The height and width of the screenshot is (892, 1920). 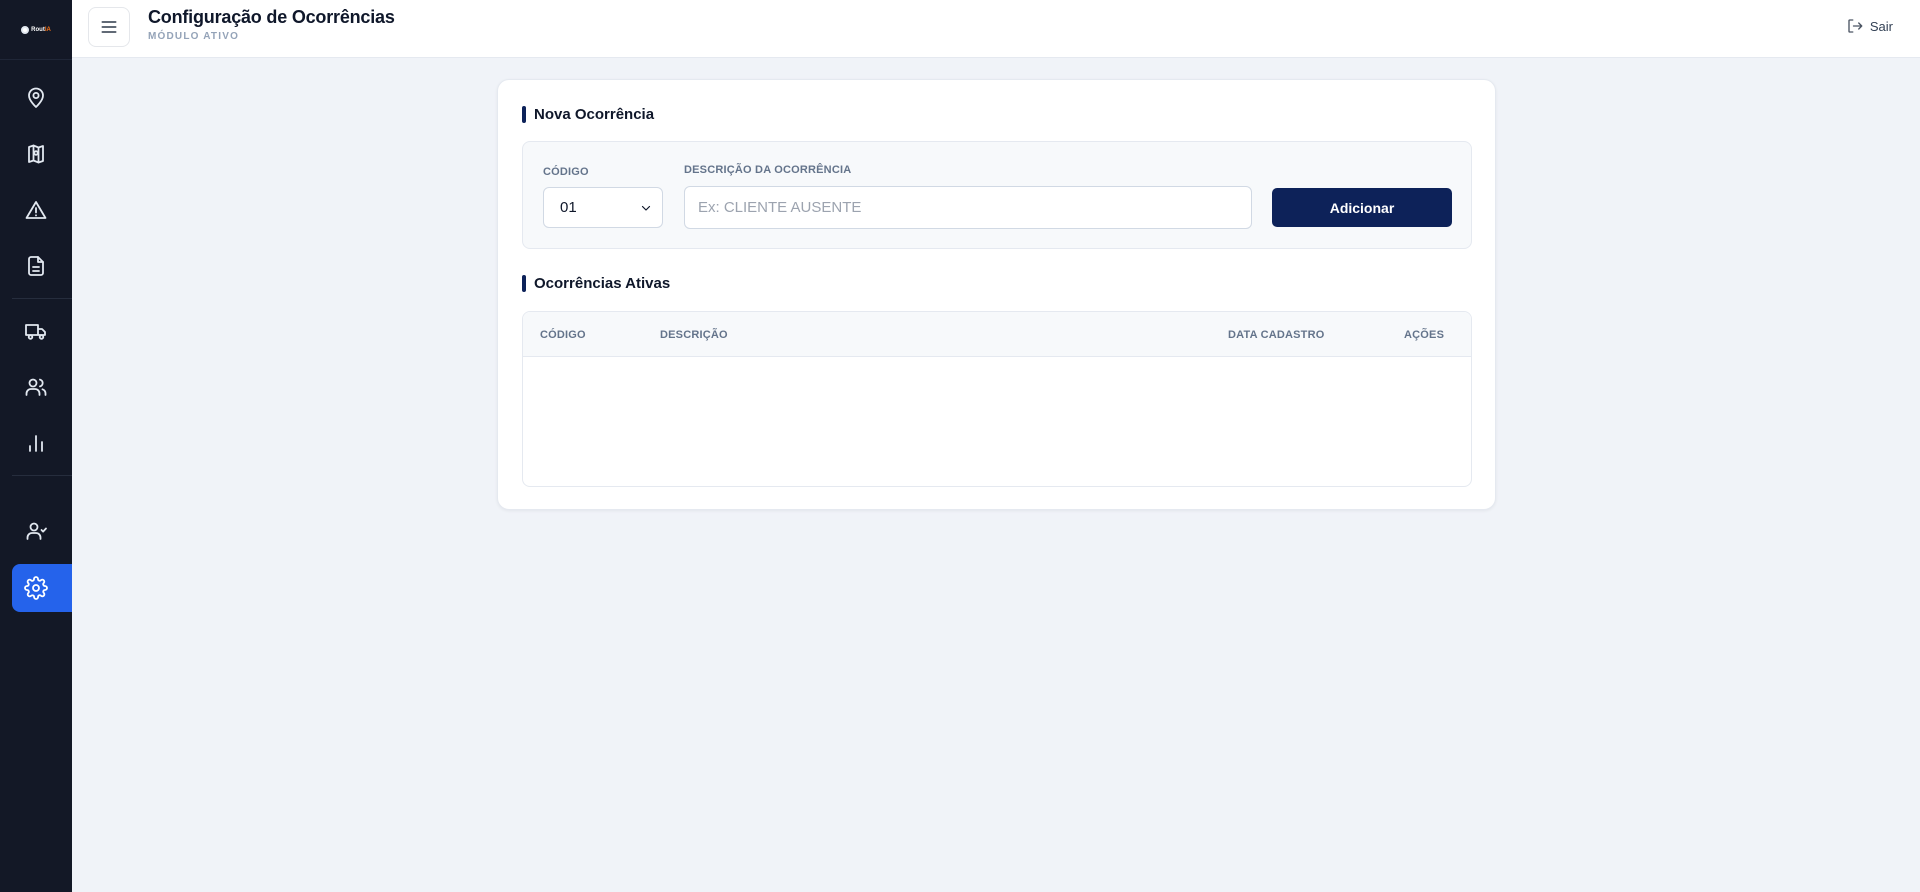 What do you see at coordinates (36, 531) in the screenshot?
I see `user-check-icon` at bounding box center [36, 531].